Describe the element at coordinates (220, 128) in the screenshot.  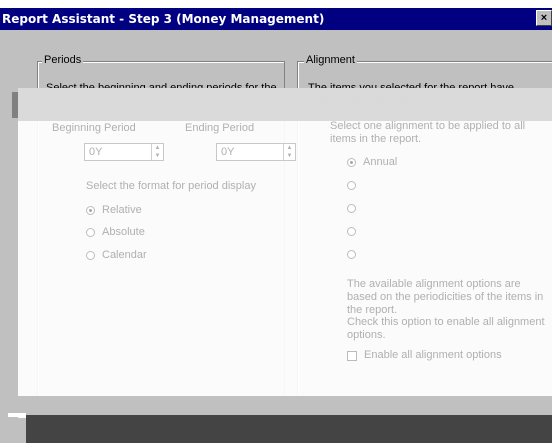
I see `ending-period-label: Ending Period` at that location.